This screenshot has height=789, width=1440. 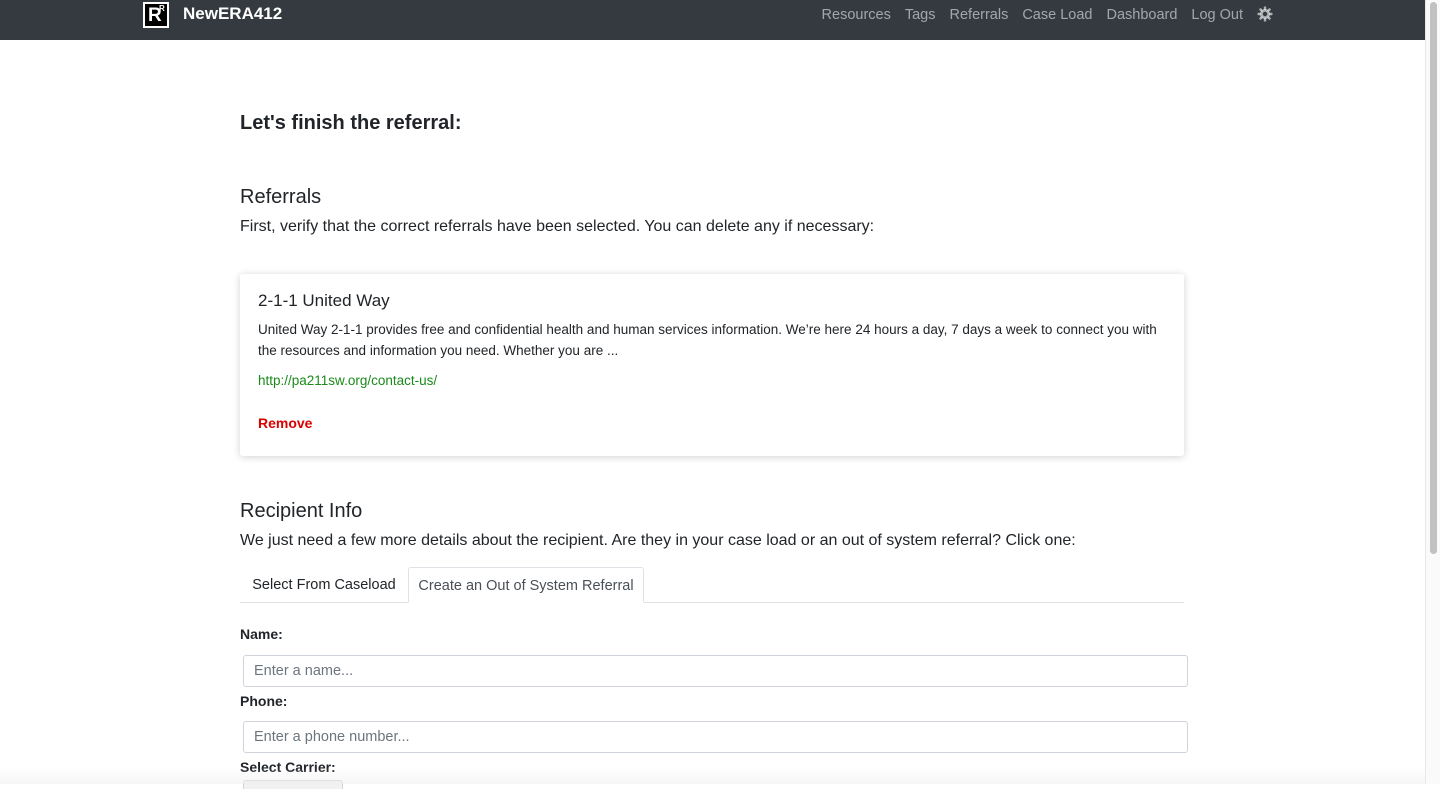 What do you see at coordinates (324, 300) in the screenshot?
I see `referral-name: 2-1-1 United Way` at bounding box center [324, 300].